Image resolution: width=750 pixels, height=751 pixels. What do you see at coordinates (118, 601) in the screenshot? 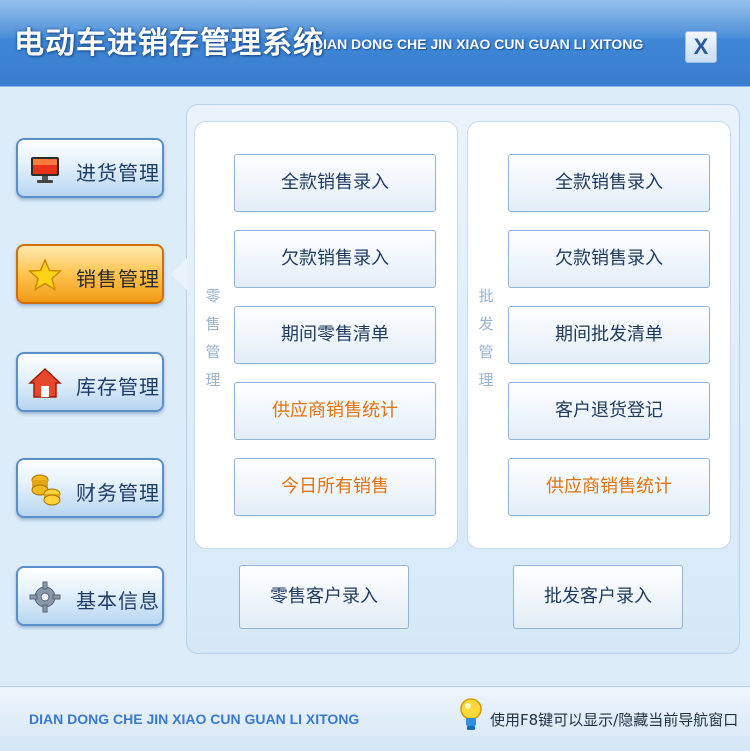
I see `nav-basic-info-label: 基本信息` at bounding box center [118, 601].